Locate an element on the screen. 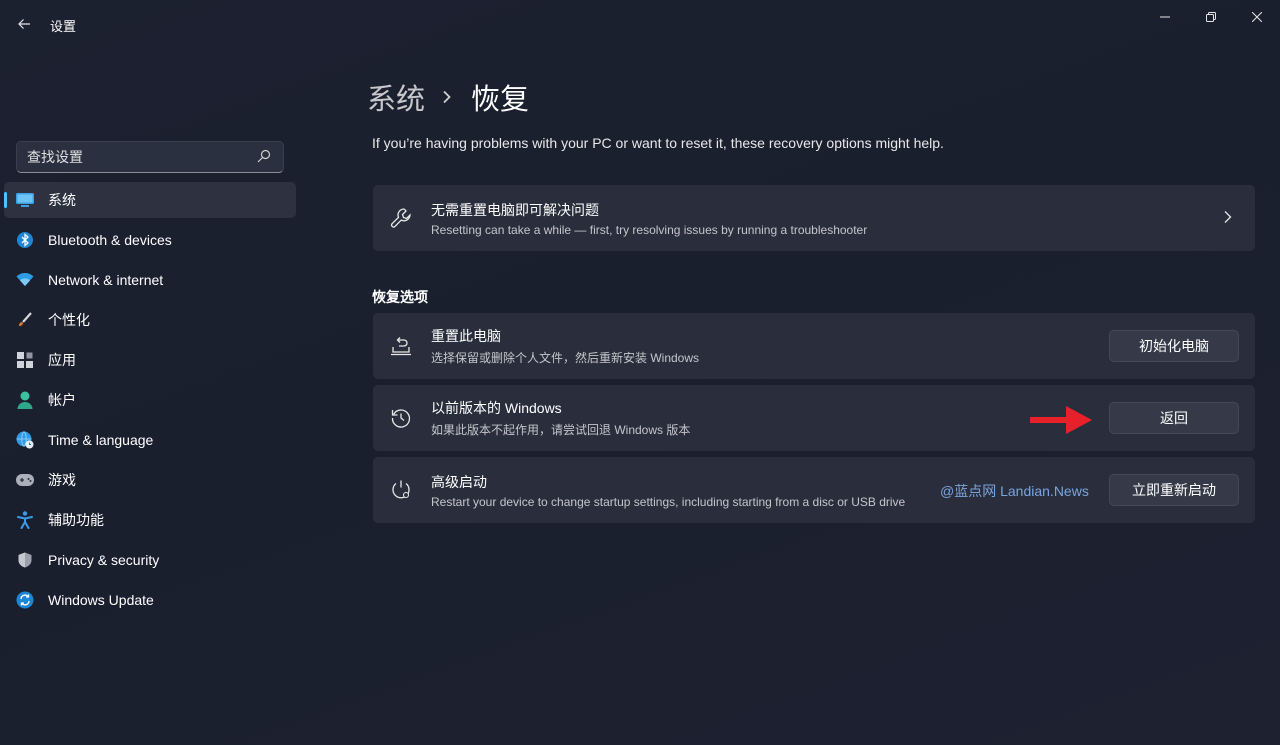 The width and height of the screenshot is (1280, 745). minimize-icon is located at coordinates (1165, 17).